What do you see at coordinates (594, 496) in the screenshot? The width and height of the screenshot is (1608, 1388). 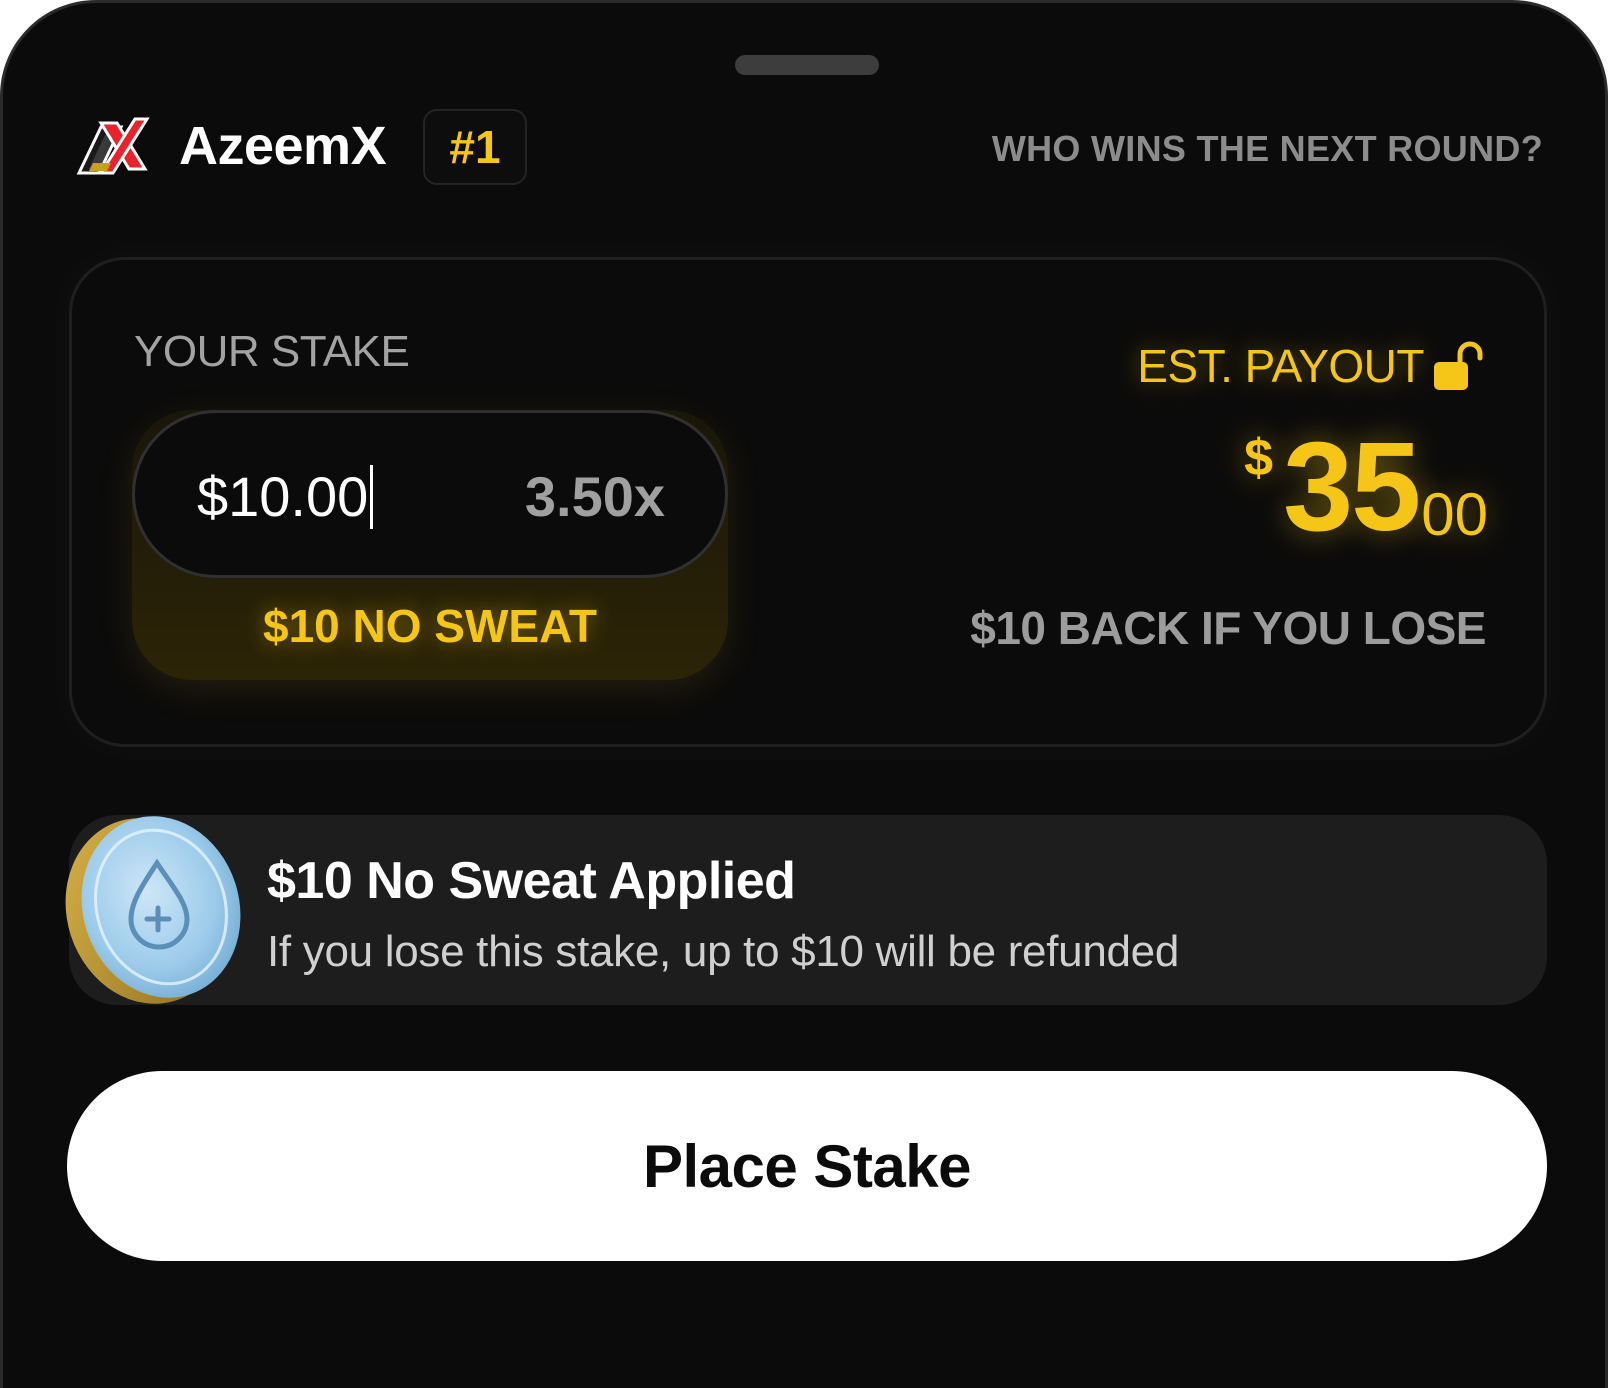 I see `odds-multiplier: 3.50x` at bounding box center [594, 496].